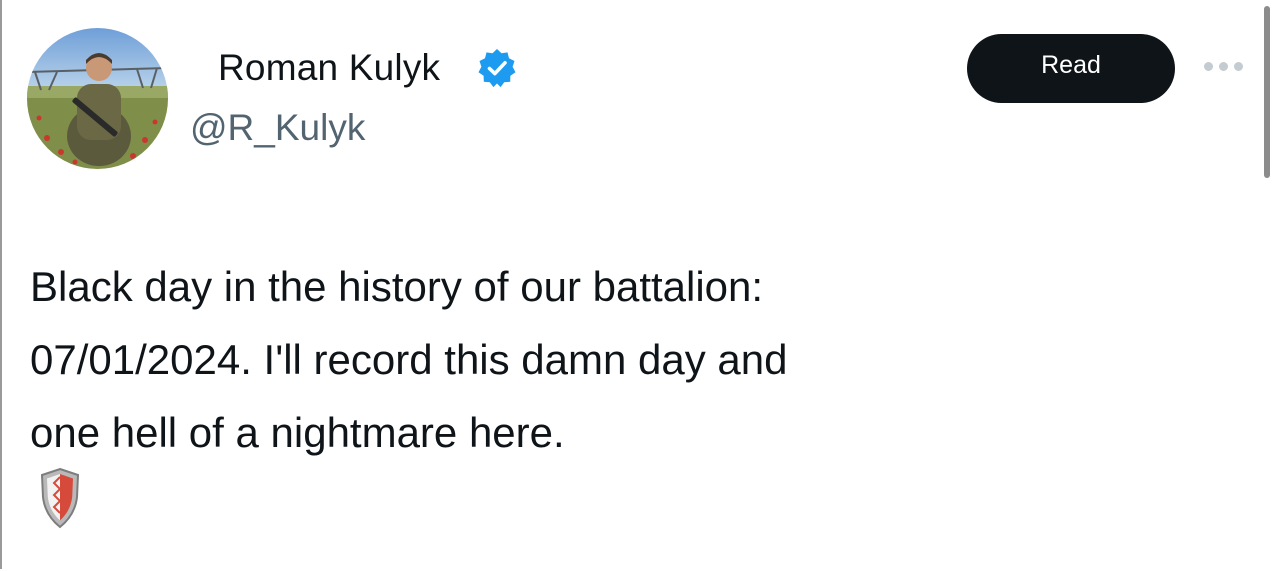 The height and width of the screenshot is (571, 1280). What do you see at coordinates (497, 68) in the screenshot?
I see `verified-badge-icon` at bounding box center [497, 68].